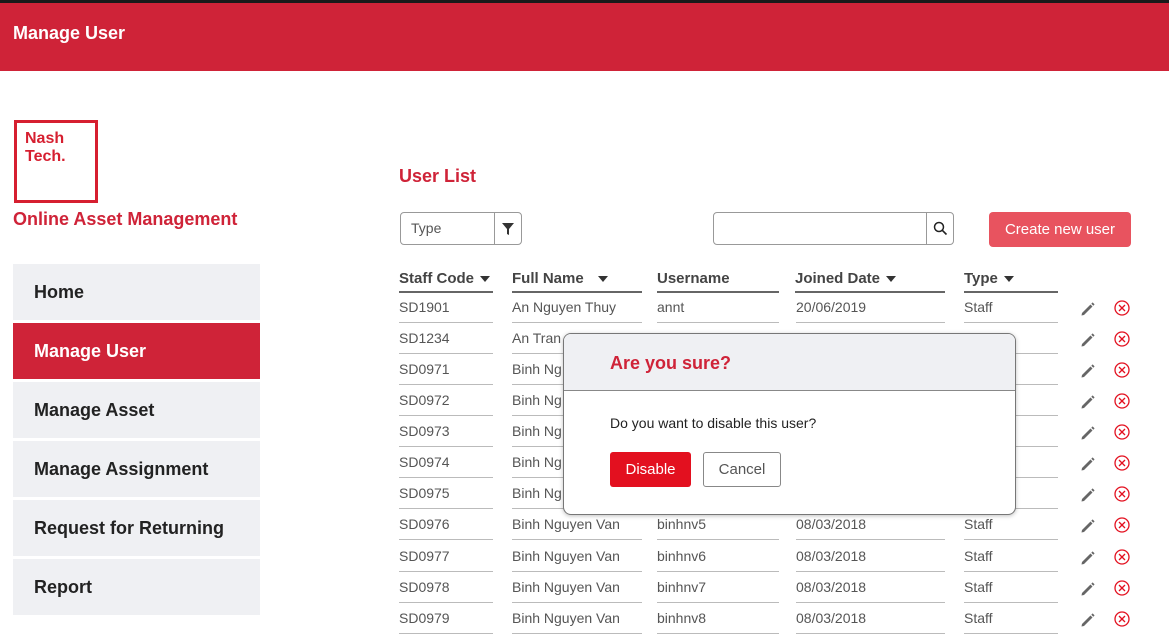 This screenshot has height=634, width=1169. Describe the element at coordinates (446, 404) in the screenshot. I see `cell-staff-code: SD0972` at that location.